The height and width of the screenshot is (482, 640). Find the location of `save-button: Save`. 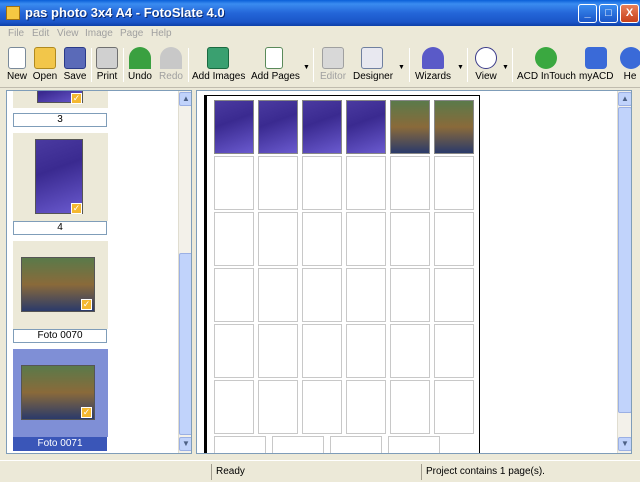

save-button: Save is located at coordinates (75, 66).